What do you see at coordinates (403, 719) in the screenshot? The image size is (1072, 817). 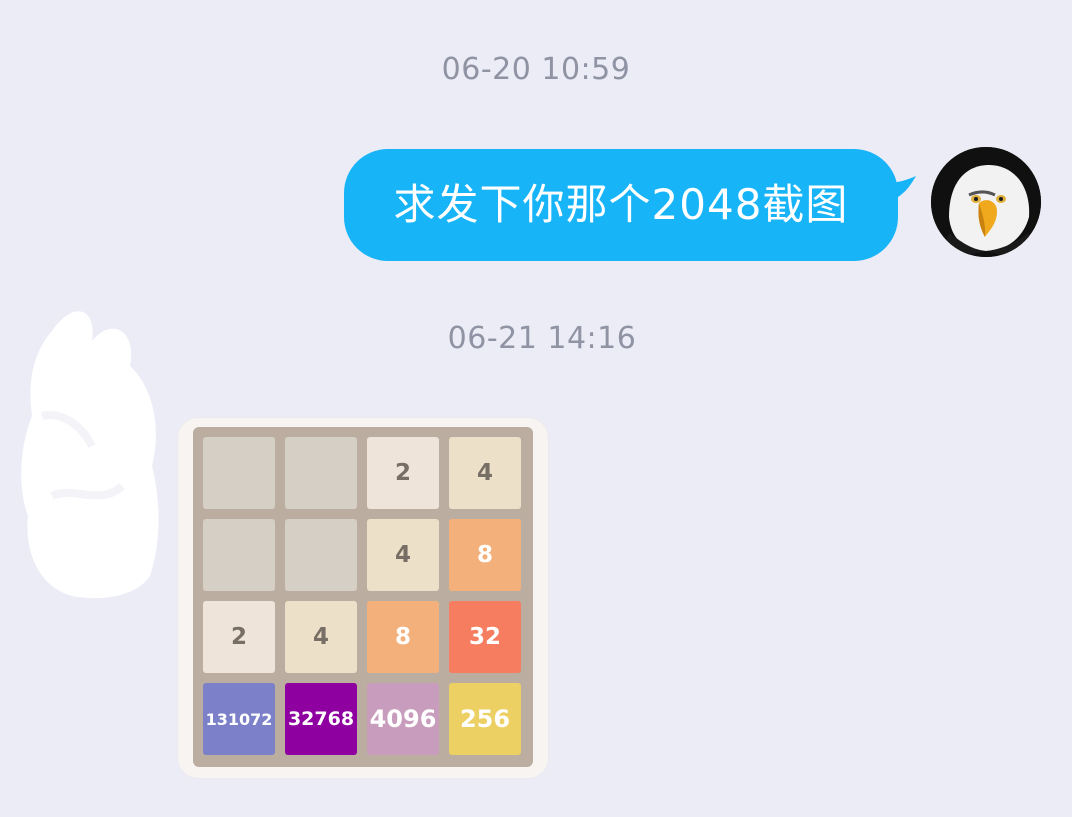 I see `tile-4096: 4096` at bounding box center [403, 719].